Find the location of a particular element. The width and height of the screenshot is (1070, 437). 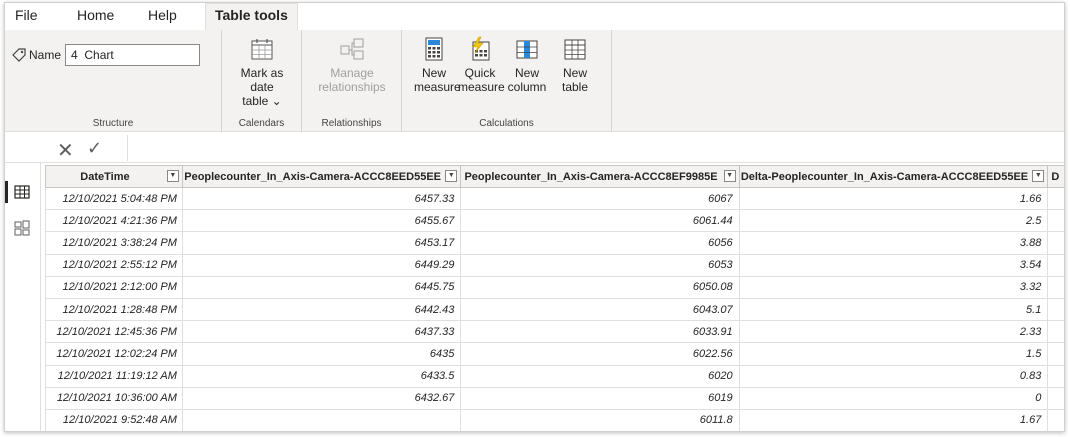

table-cell: 6435 is located at coordinates (321, 354).